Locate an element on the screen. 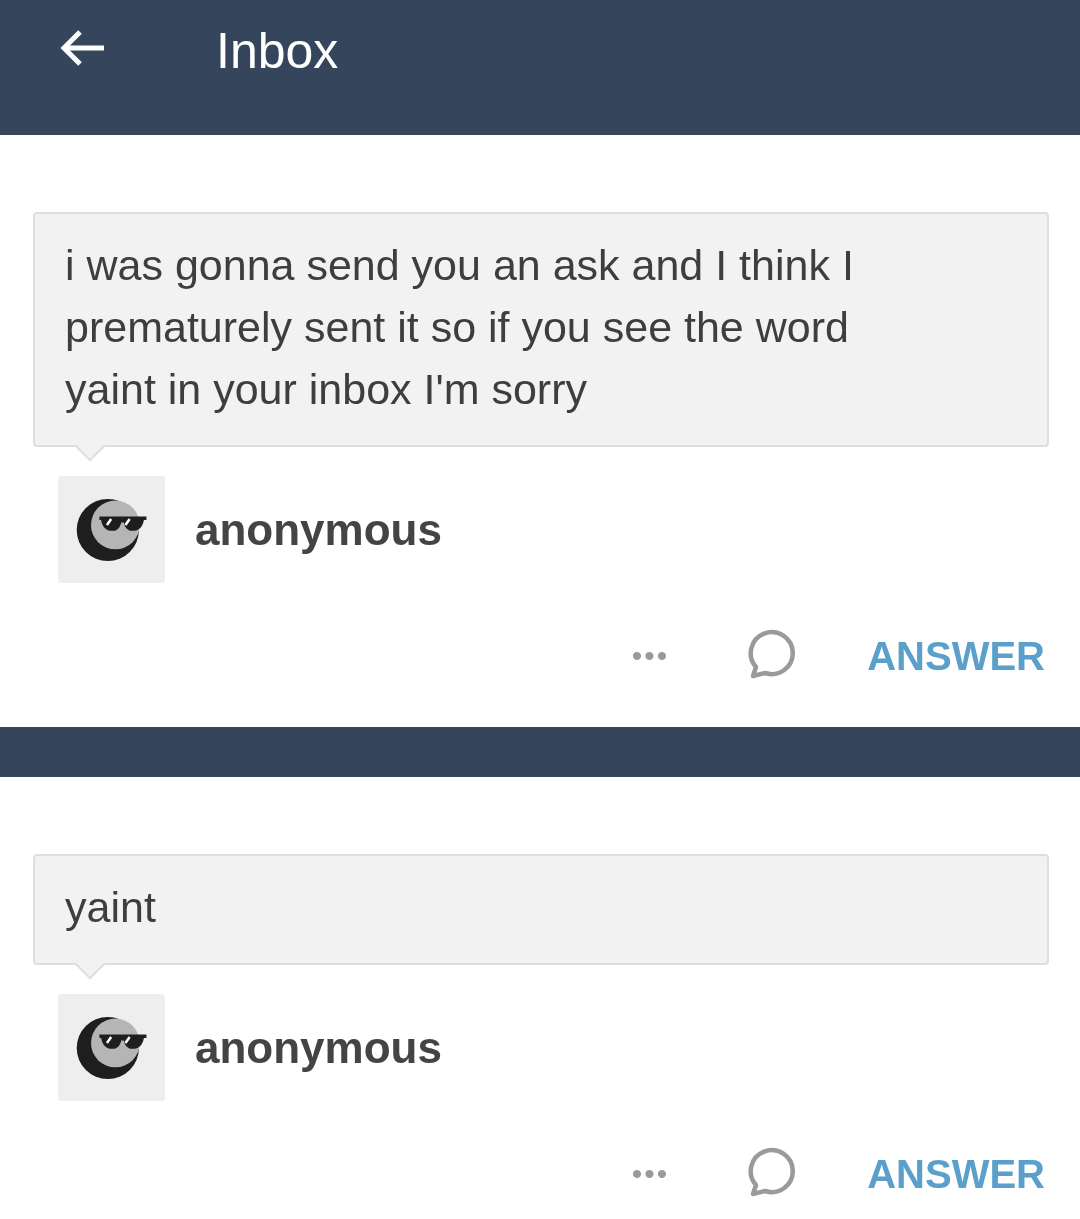 The width and height of the screenshot is (1080, 1219). message-text: i was gonna send you an ask and I think I prematurely sent it so if you see the word yaint in your inbox I'm sorry is located at coordinates (460, 327).